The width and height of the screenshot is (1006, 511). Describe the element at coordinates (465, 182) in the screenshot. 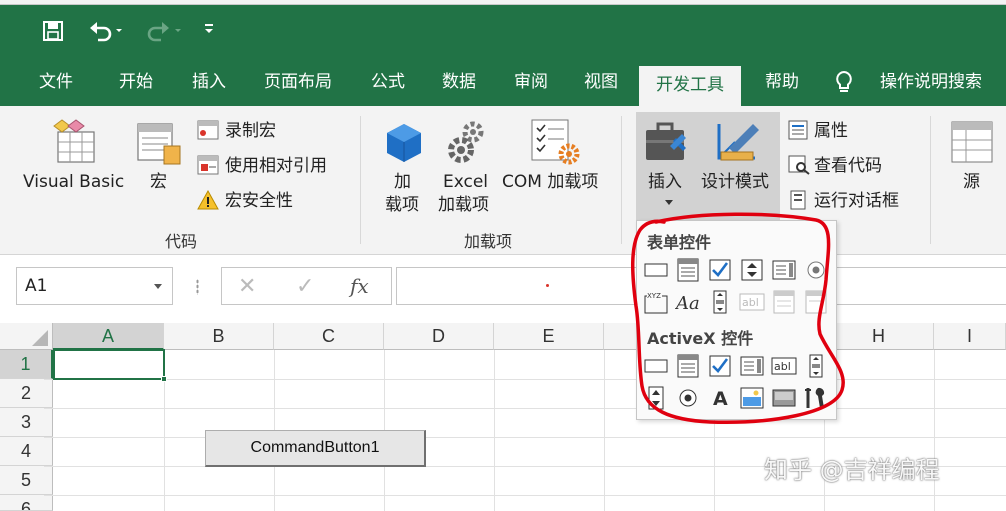

I see `excel-addins-label-line1: Excel` at that location.